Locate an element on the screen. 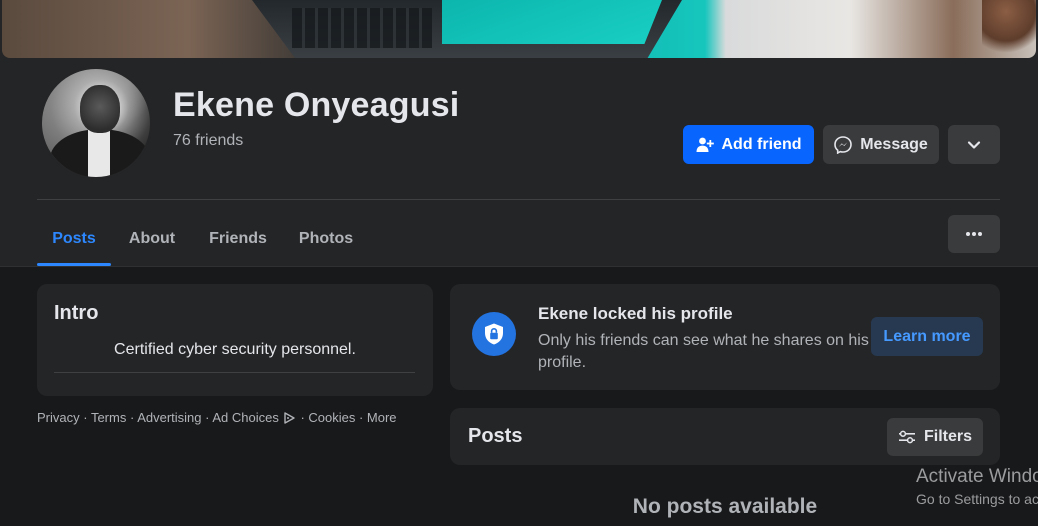 This screenshot has height=526, width=1038. ad-choices-icon is located at coordinates (289, 420).